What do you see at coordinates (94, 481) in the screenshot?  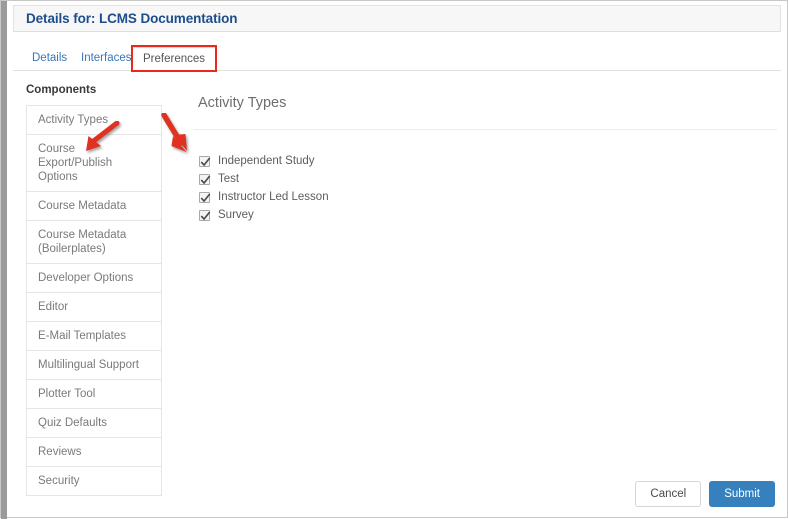 I see `sidebar-item-security: Security` at bounding box center [94, 481].